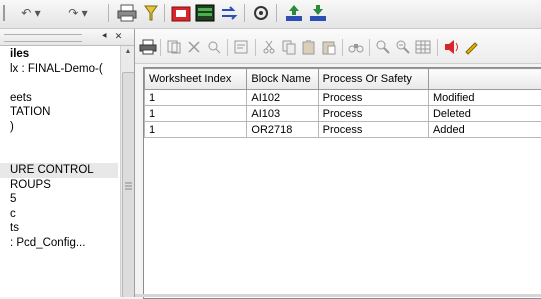 Image resolution: width=541 pixels, height=299 pixels. What do you see at coordinates (43, 38) in the screenshot?
I see `pane-grip` at bounding box center [43, 38].